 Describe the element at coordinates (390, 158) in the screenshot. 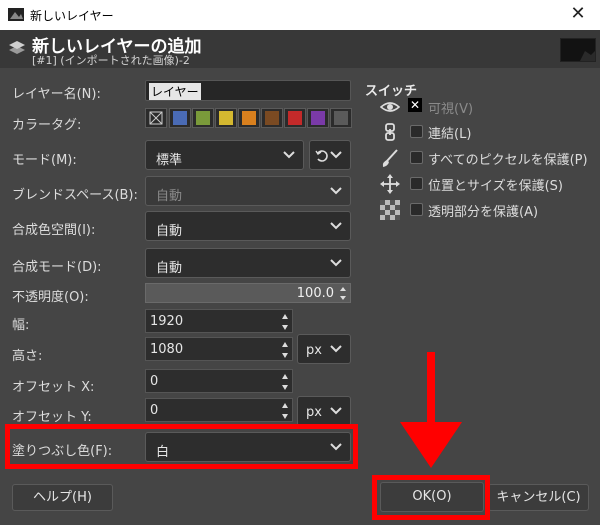

I see `brush-icon` at that location.